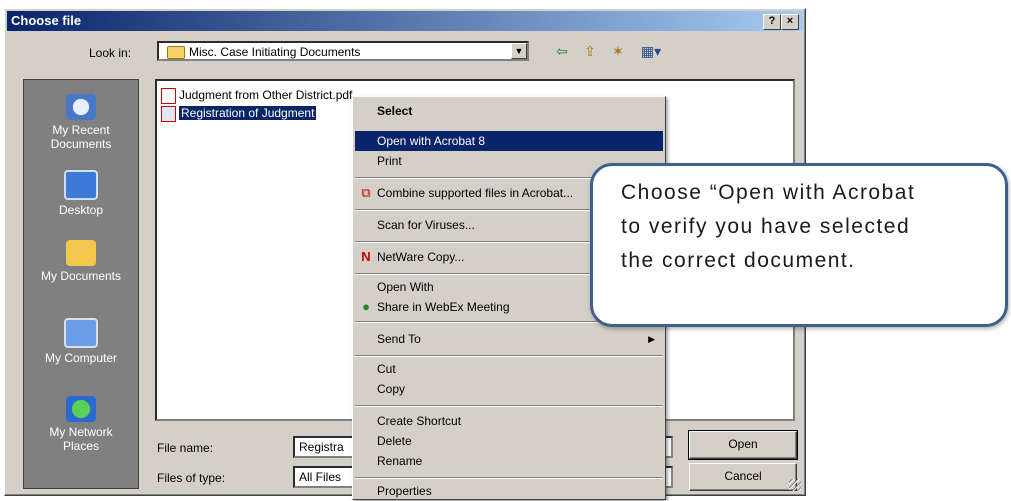 This screenshot has width=1011, height=501. What do you see at coordinates (366, 306) in the screenshot?
I see `webex-icon: ●` at bounding box center [366, 306].